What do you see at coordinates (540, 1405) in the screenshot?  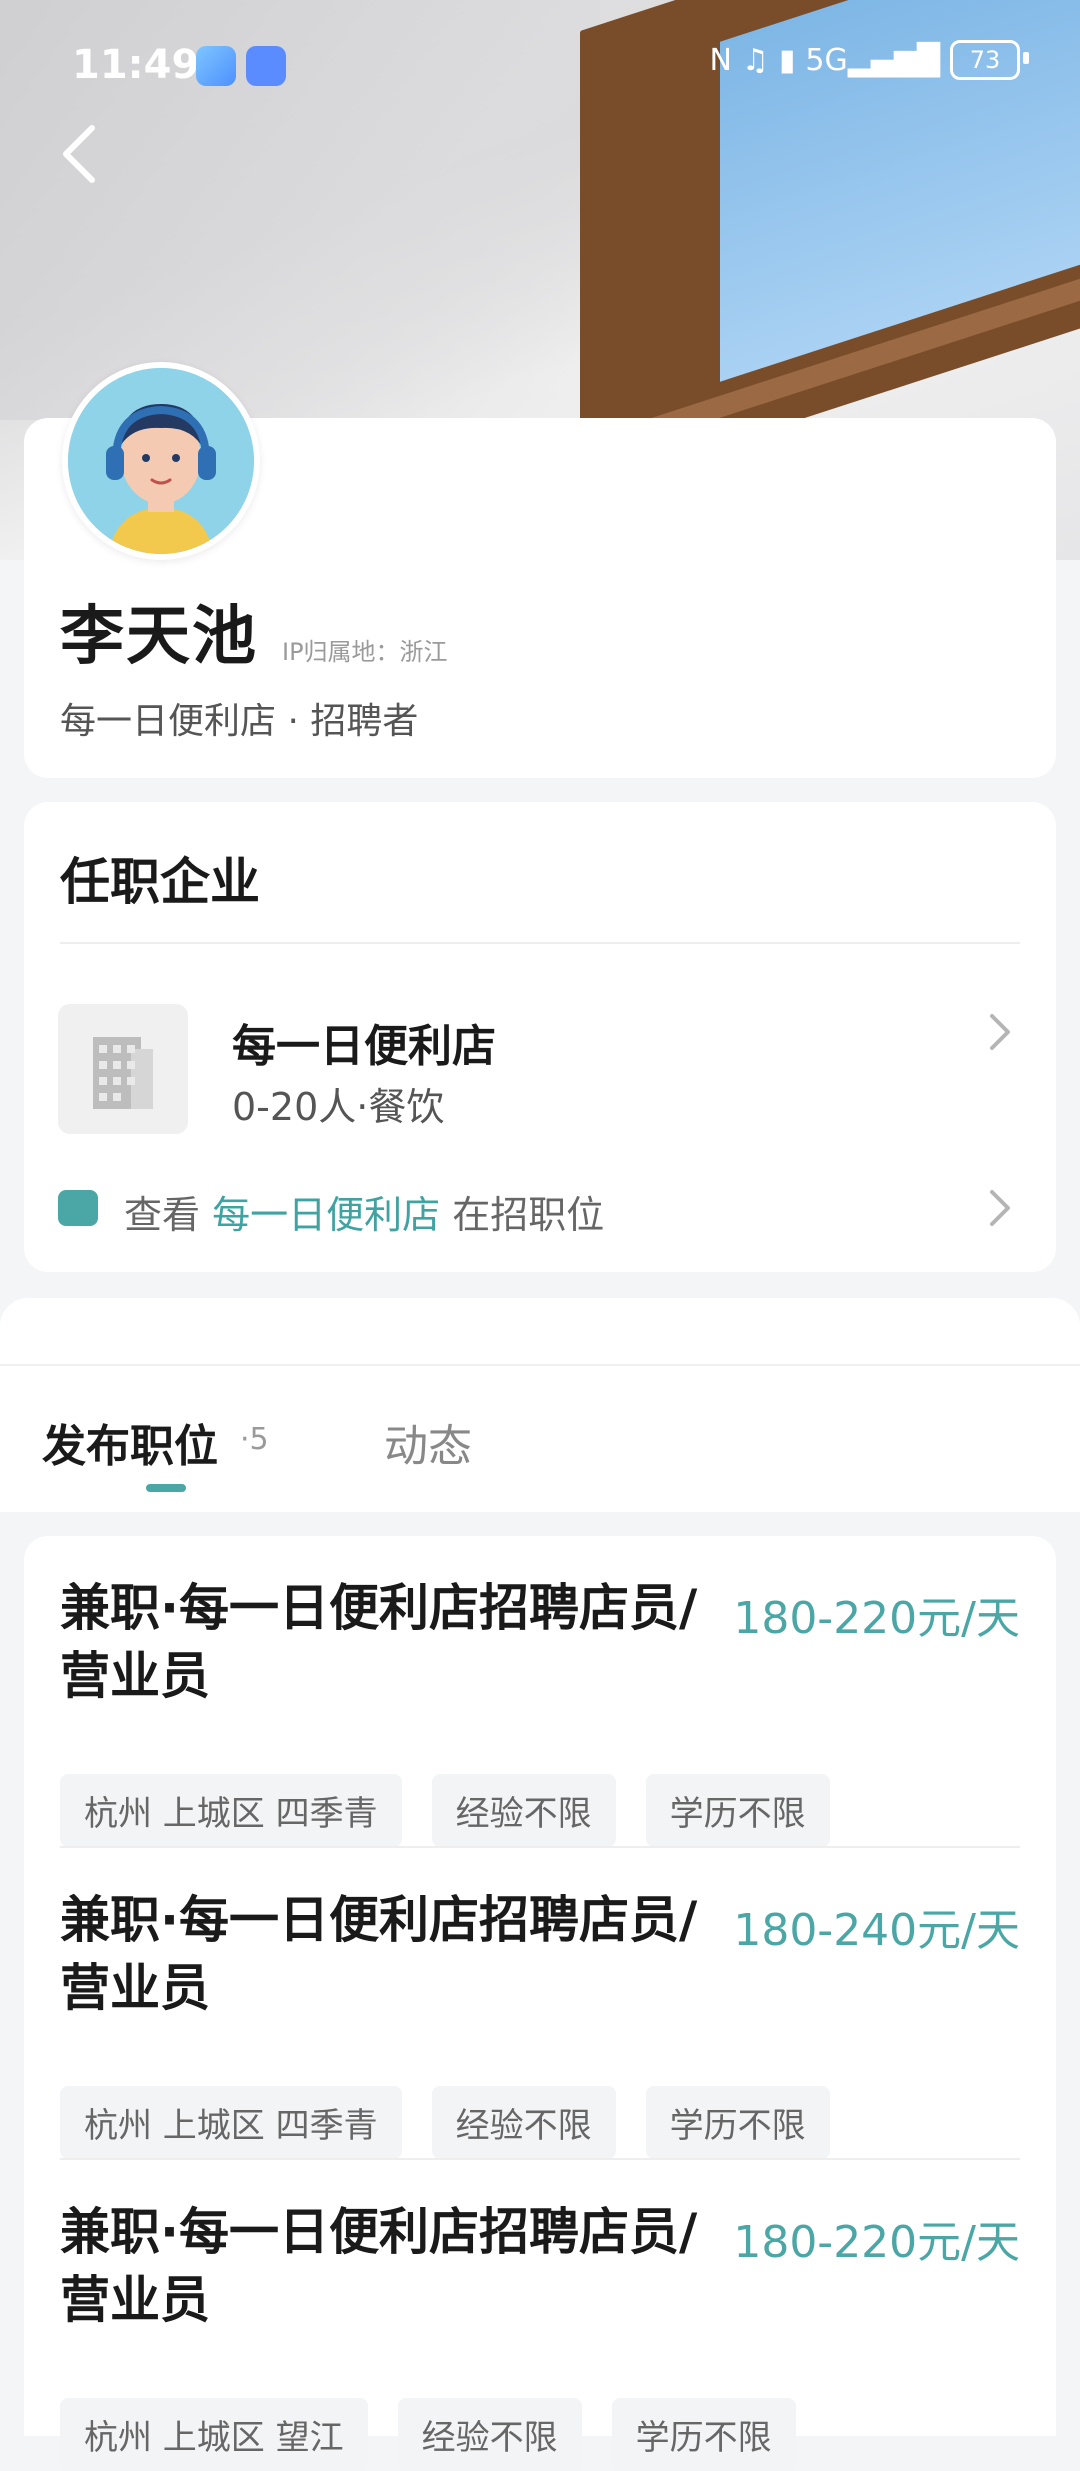 I see `tabs-bar: 发布职位 ·5 动态` at bounding box center [540, 1405].